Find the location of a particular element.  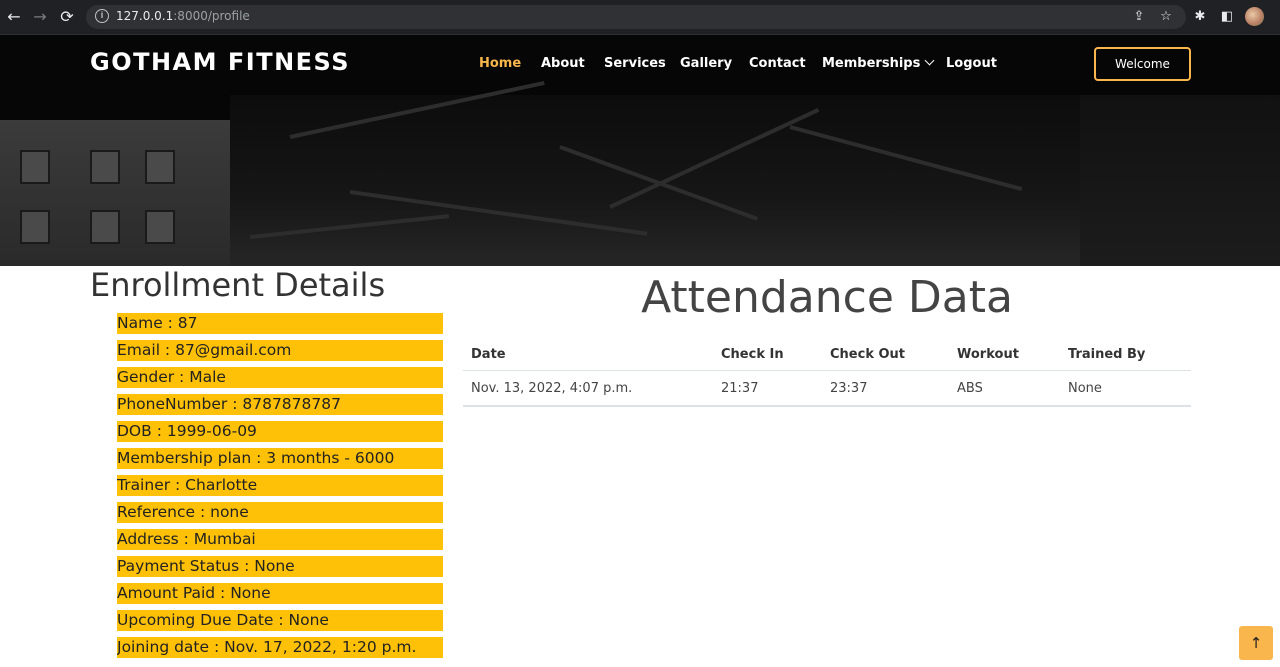

enrollment-joining-date: Joining date : Nov. 17, 2022, 1:20 p.m. is located at coordinates (280, 647).